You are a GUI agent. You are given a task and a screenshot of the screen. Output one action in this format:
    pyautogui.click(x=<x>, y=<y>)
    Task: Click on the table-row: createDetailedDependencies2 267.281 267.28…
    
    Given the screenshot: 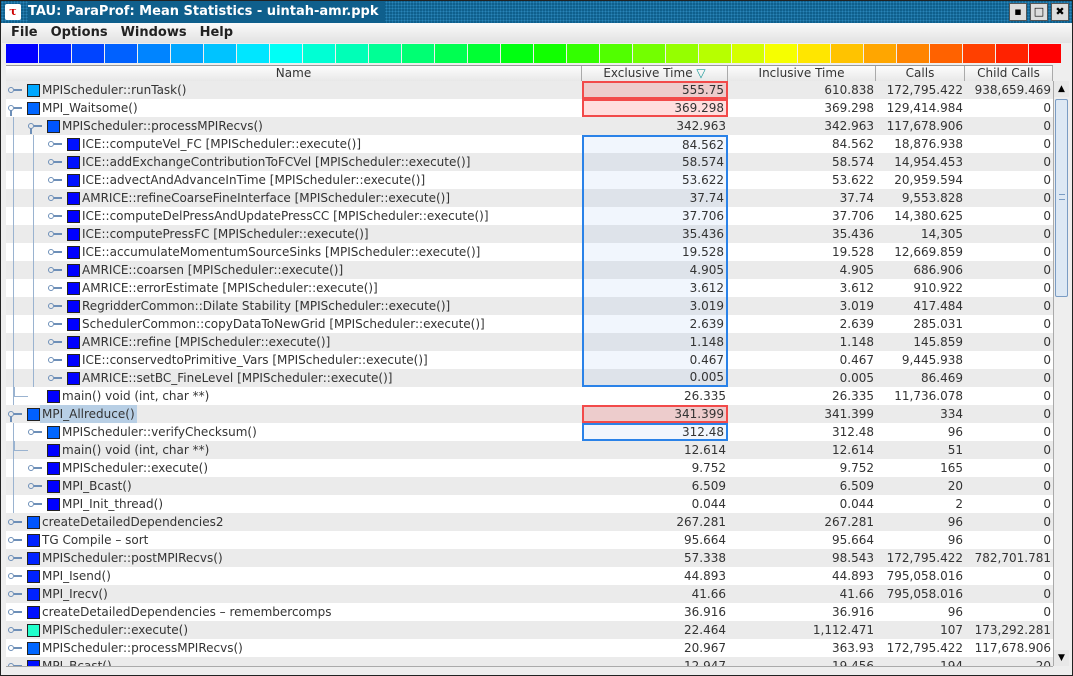 What is the action you would take?
    pyautogui.click(x=529, y=522)
    